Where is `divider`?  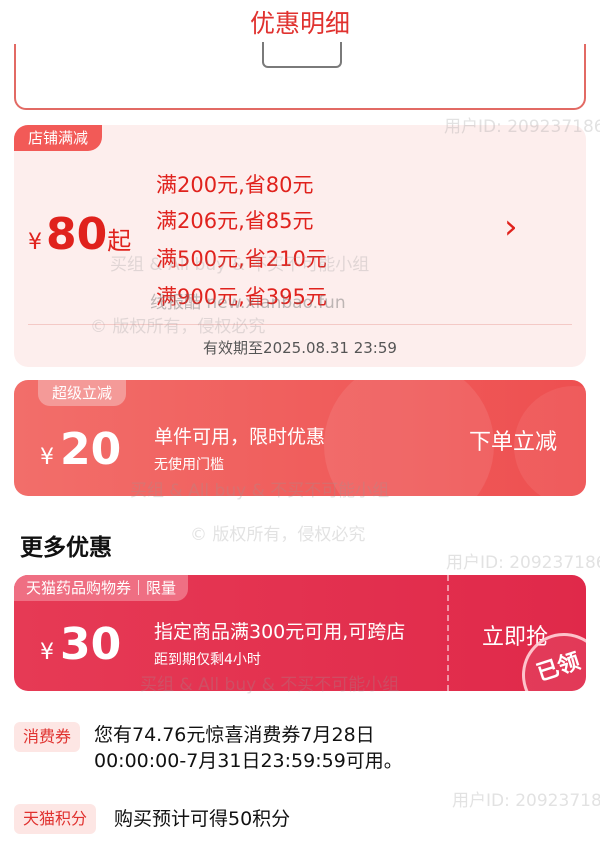 divider is located at coordinates (300, 324).